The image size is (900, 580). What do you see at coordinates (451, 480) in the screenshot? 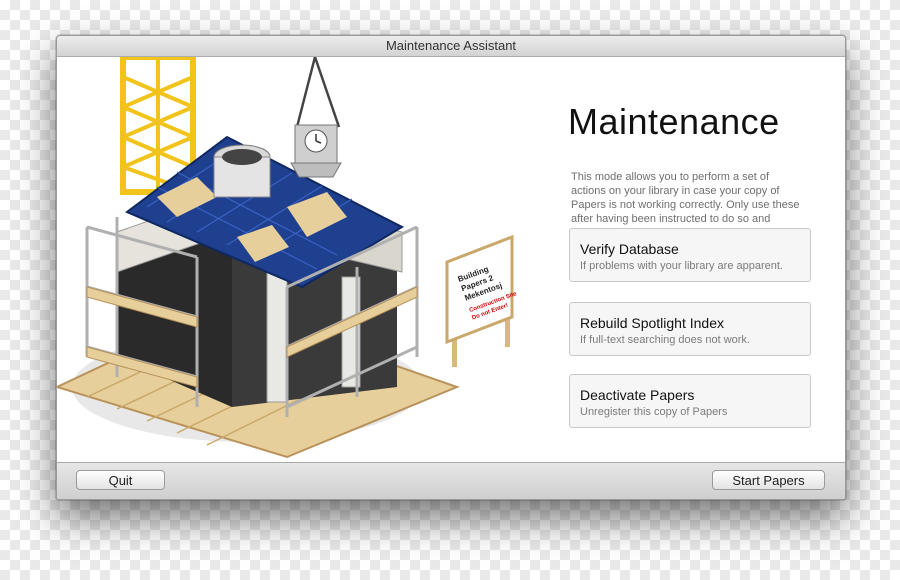
I see `bottom-toolbar: Quit Start Papers` at bounding box center [451, 480].